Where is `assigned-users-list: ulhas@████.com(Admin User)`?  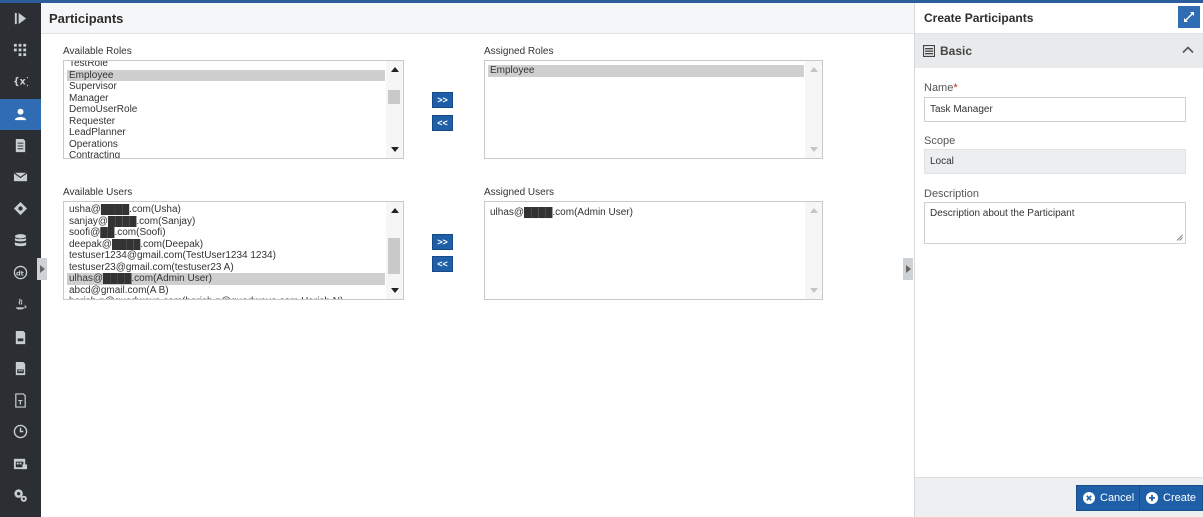 assigned-users-list: ulhas@████.com(Admin User) is located at coordinates (653, 250).